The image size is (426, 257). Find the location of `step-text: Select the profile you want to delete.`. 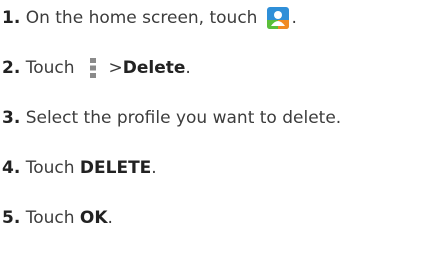

step-text: Select the profile you want to delete. is located at coordinates (183, 118).